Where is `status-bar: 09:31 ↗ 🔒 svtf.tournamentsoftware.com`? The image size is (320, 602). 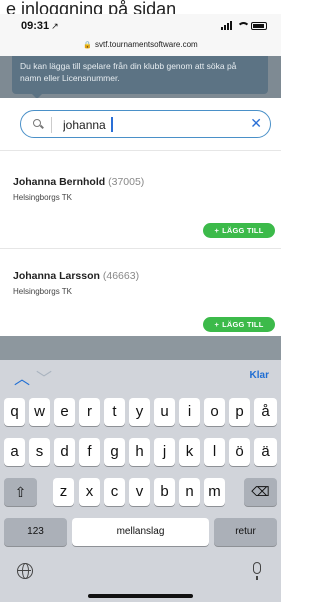 status-bar: 09:31 ↗ 🔒 svtf.tournamentsoftware.com is located at coordinates (140, 35).